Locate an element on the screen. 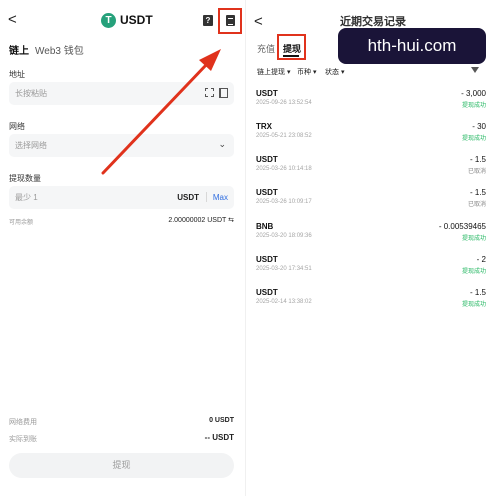 The image size is (492, 496). network-select: 选择网络 ⌄ is located at coordinates (121, 145).